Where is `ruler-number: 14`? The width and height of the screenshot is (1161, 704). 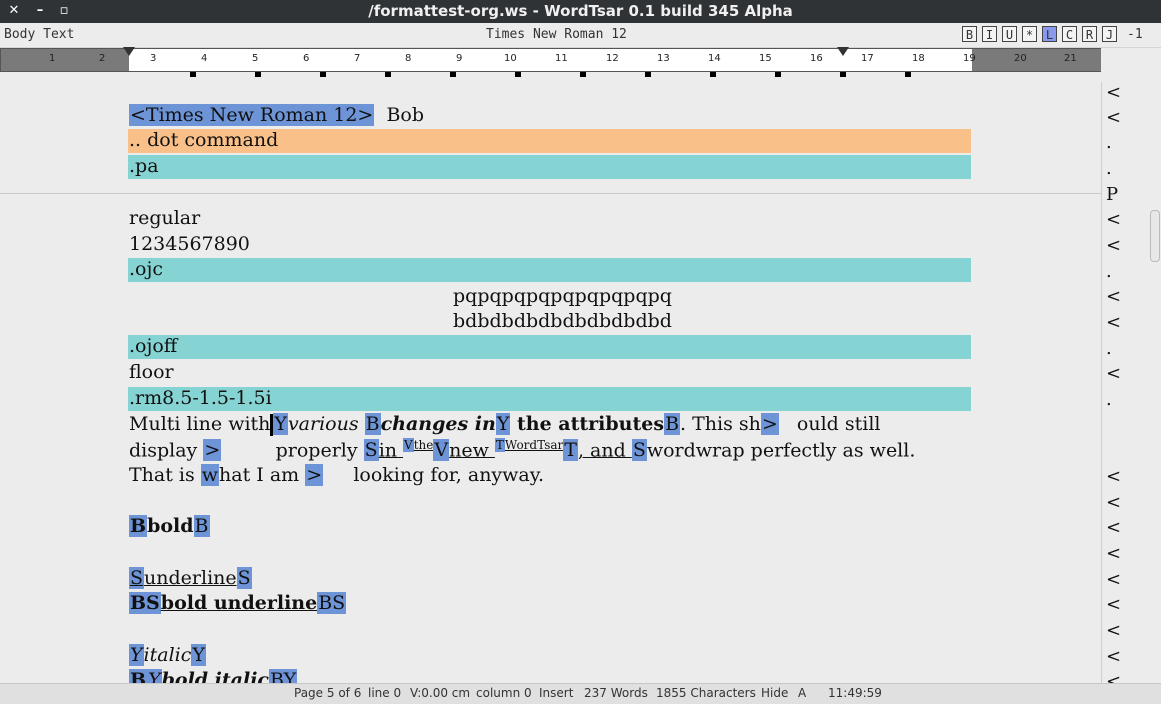
ruler-number: 14 is located at coordinates (714, 58).